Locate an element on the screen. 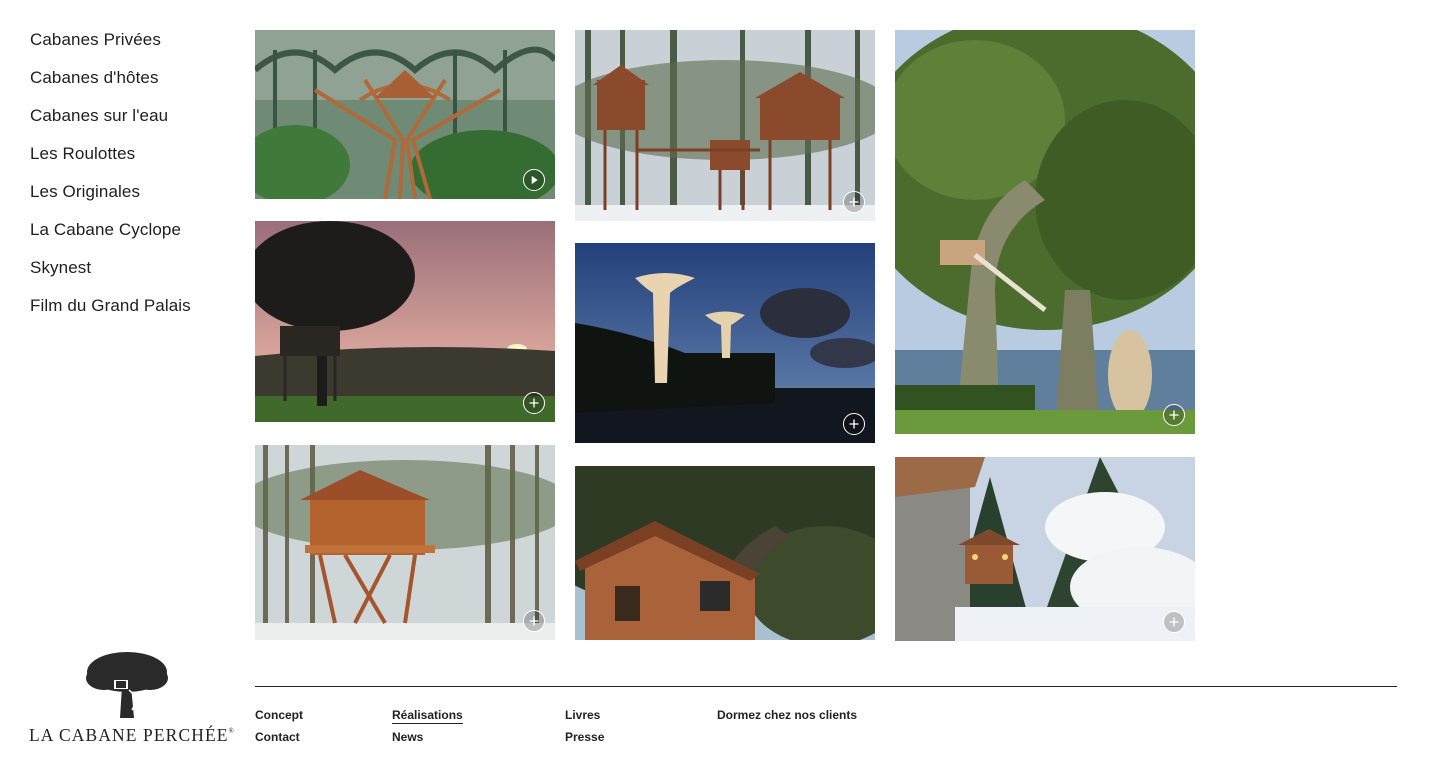 The height and width of the screenshot is (771, 1440). menu-item-cabane-cyclope: La Cabane Cyclope is located at coordinates (110, 230).